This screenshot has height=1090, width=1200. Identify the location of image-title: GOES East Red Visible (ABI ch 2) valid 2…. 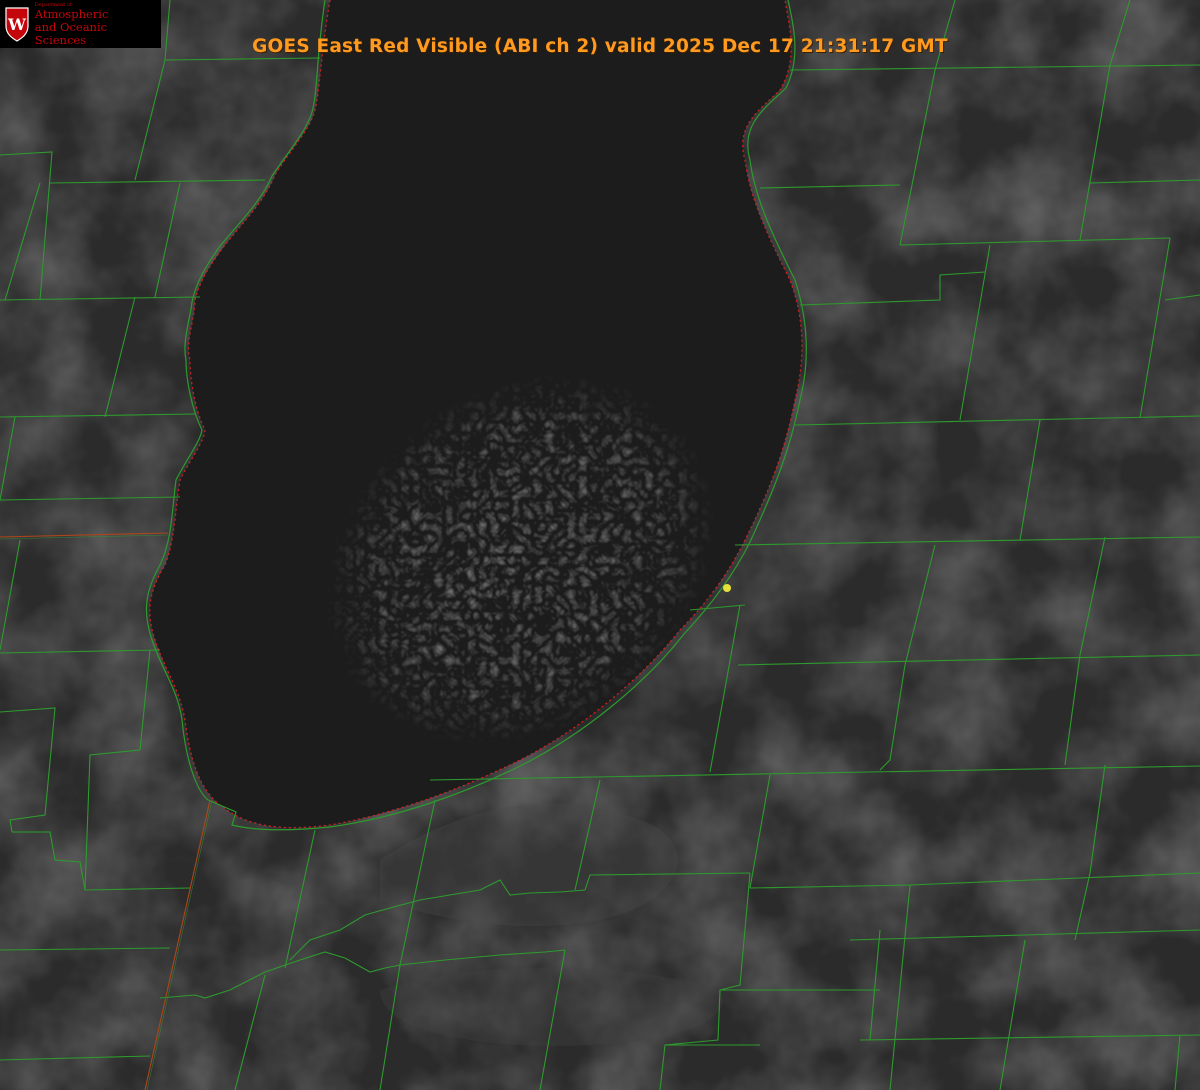
(600, 46).